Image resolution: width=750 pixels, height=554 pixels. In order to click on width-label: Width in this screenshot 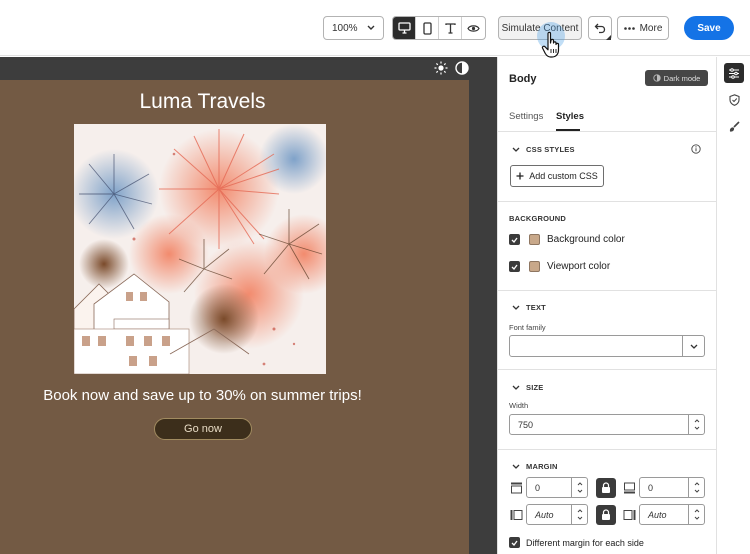, I will do `click(519, 405)`.